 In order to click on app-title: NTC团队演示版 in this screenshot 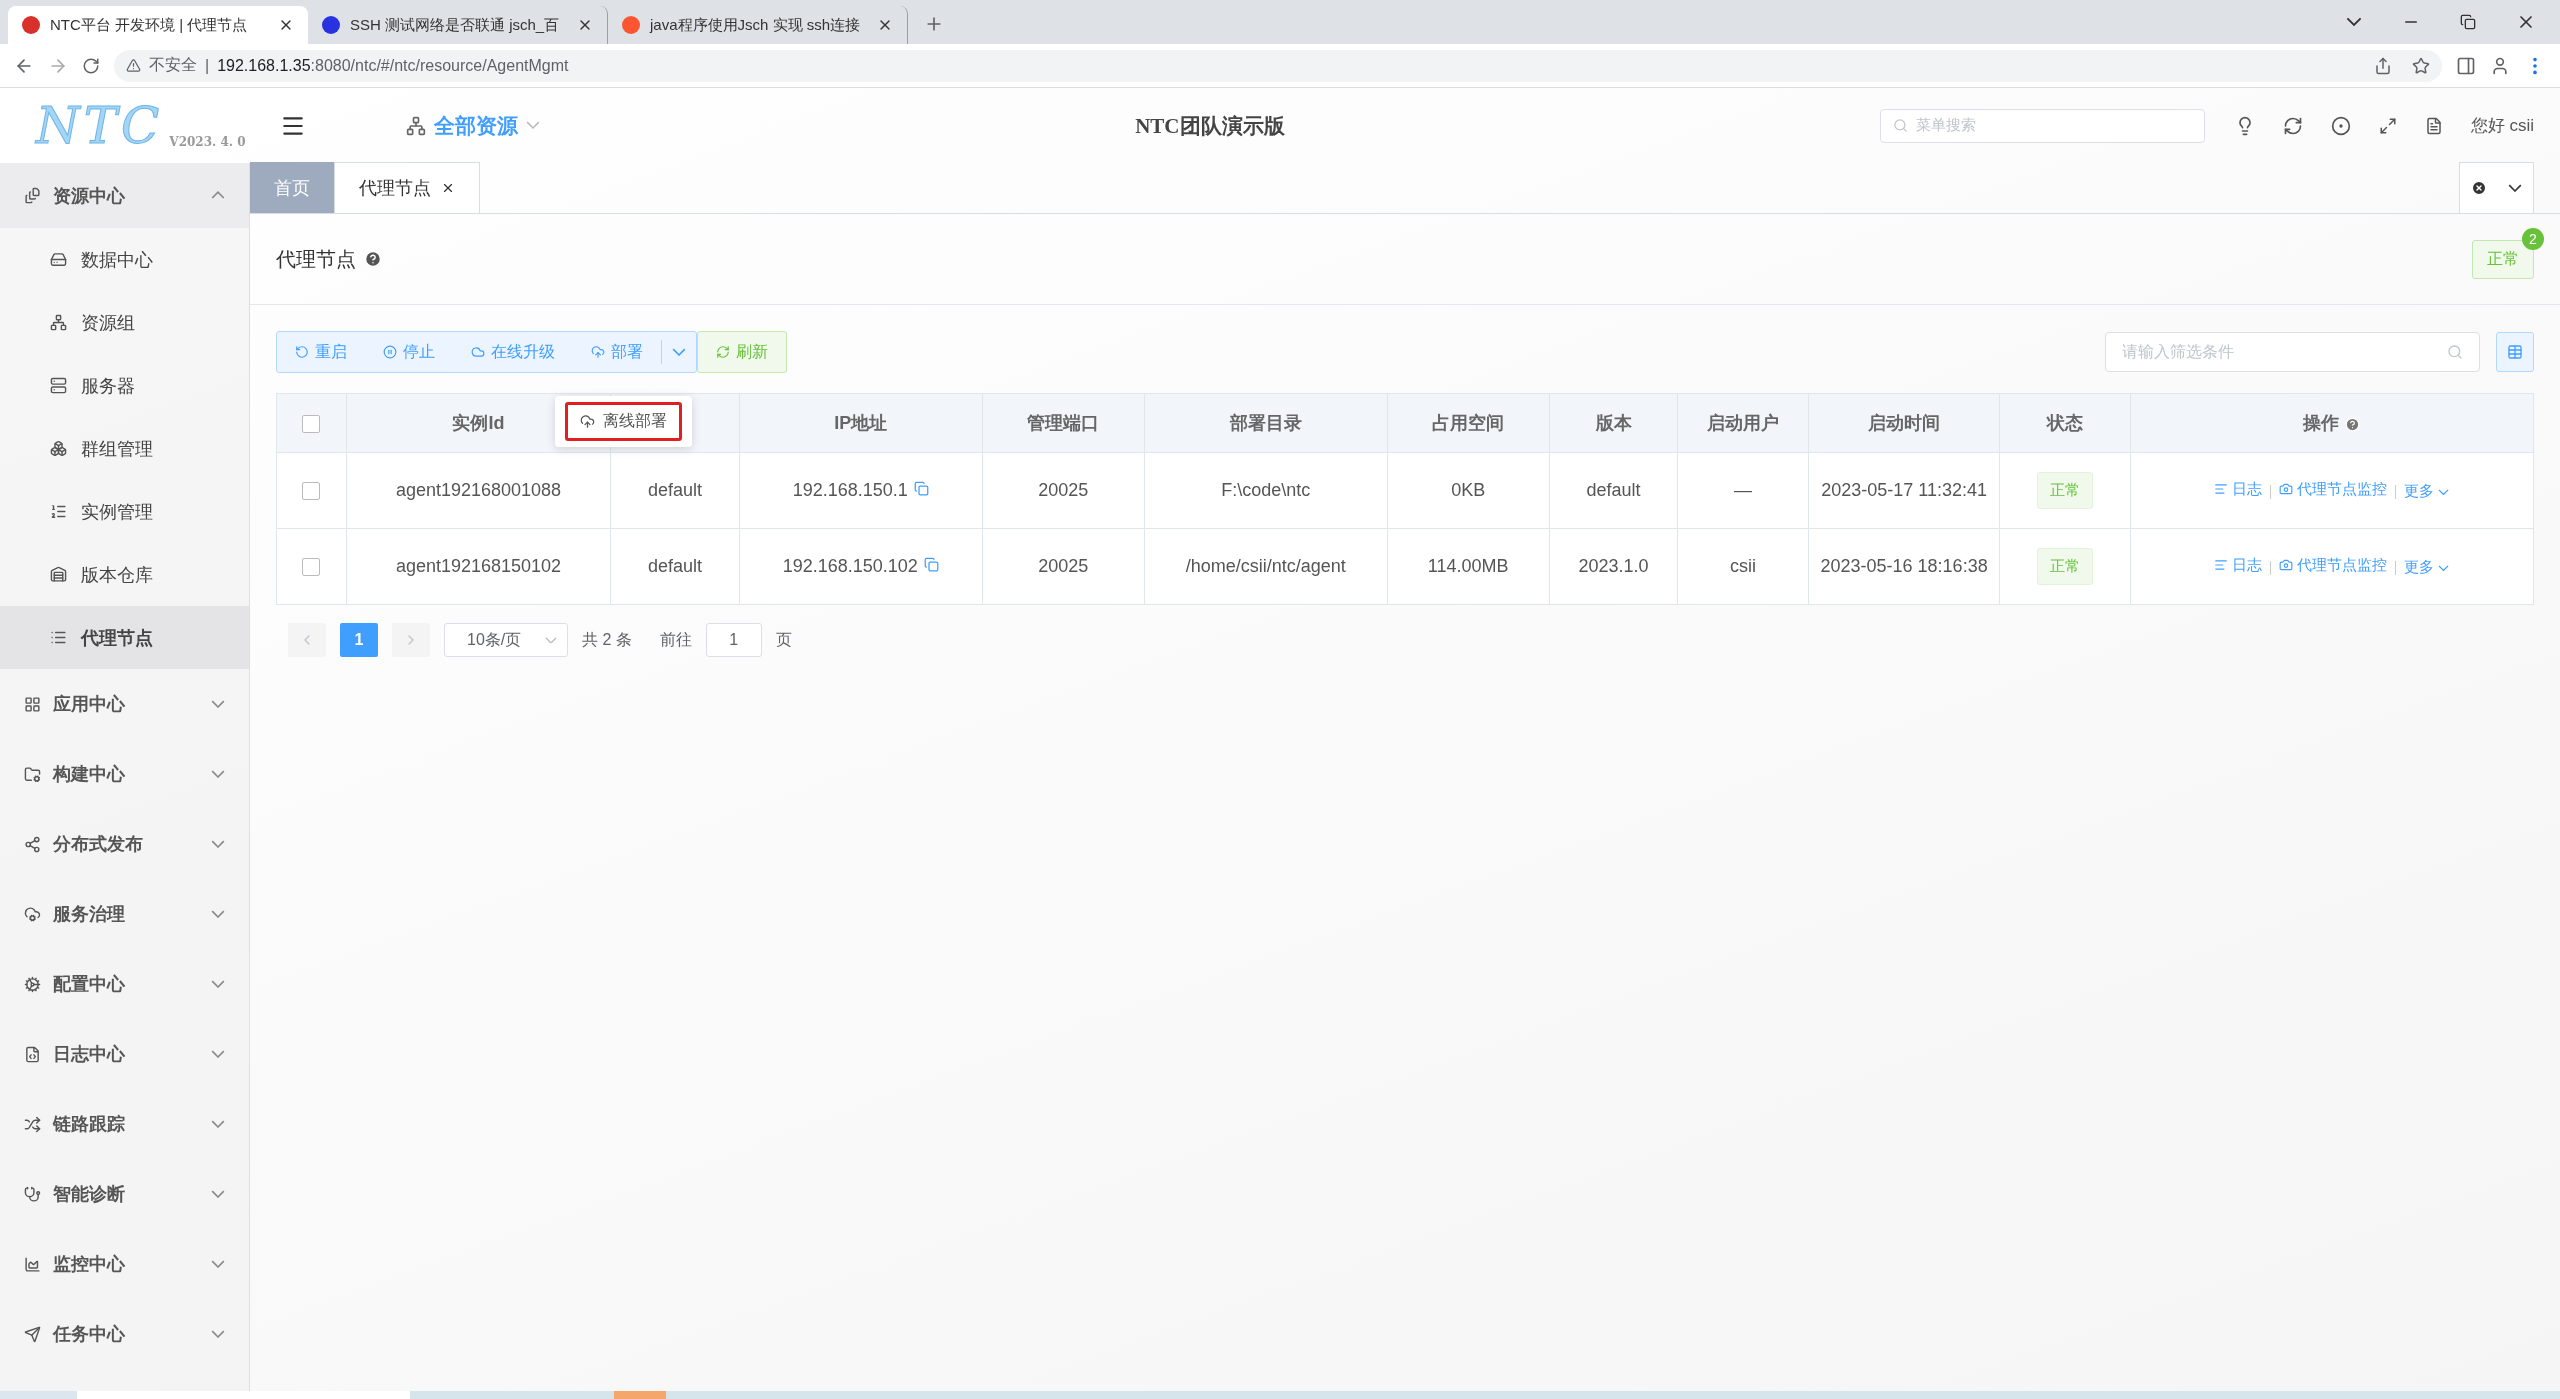, I will do `click(1210, 126)`.